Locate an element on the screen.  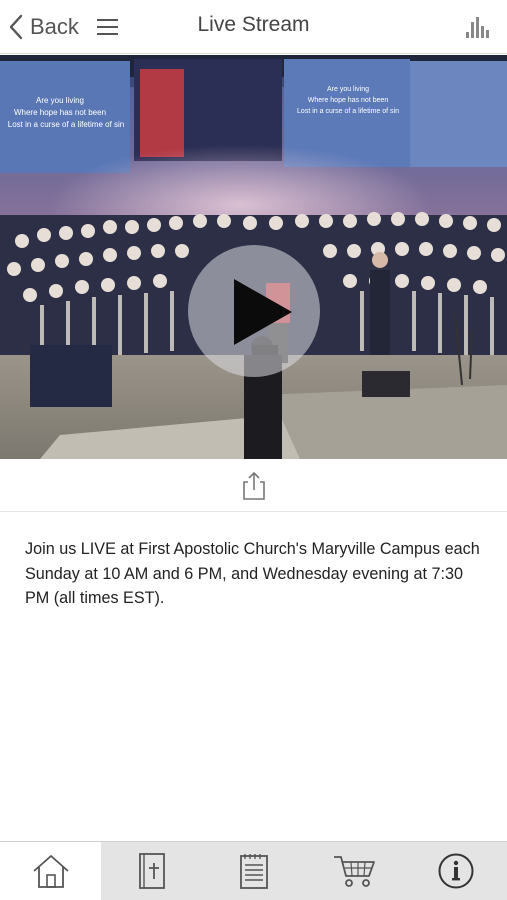
back-button: Back is located at coordinates (43, 27).